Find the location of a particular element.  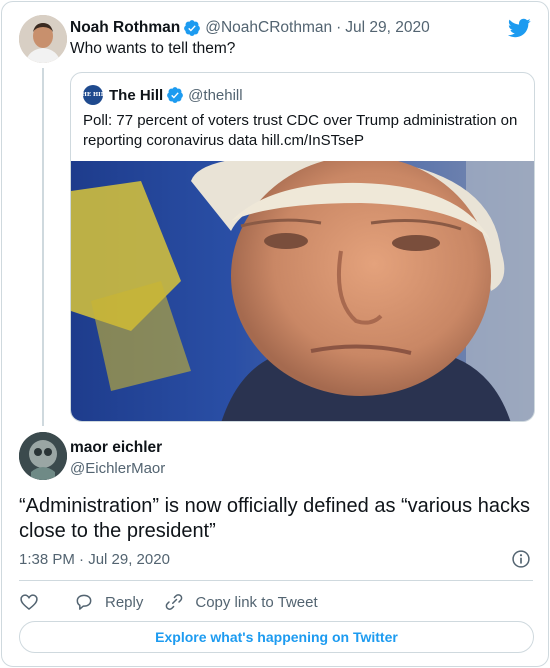

reply-author-name: maor eichler is located at coordinates (116, 448).